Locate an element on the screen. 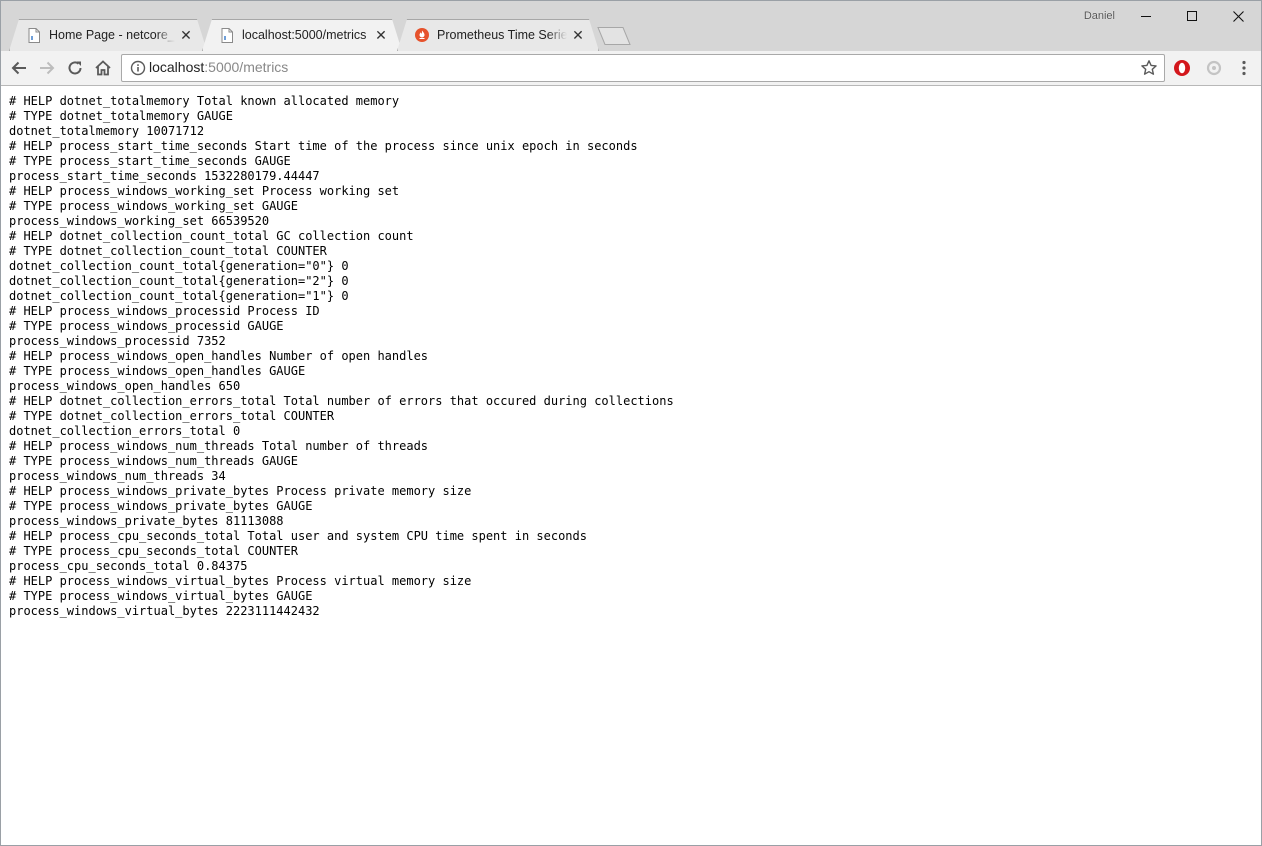 The image size is (1262, 846). tab-title: localhost:5000/metrics is located at coordinates (304, 35).